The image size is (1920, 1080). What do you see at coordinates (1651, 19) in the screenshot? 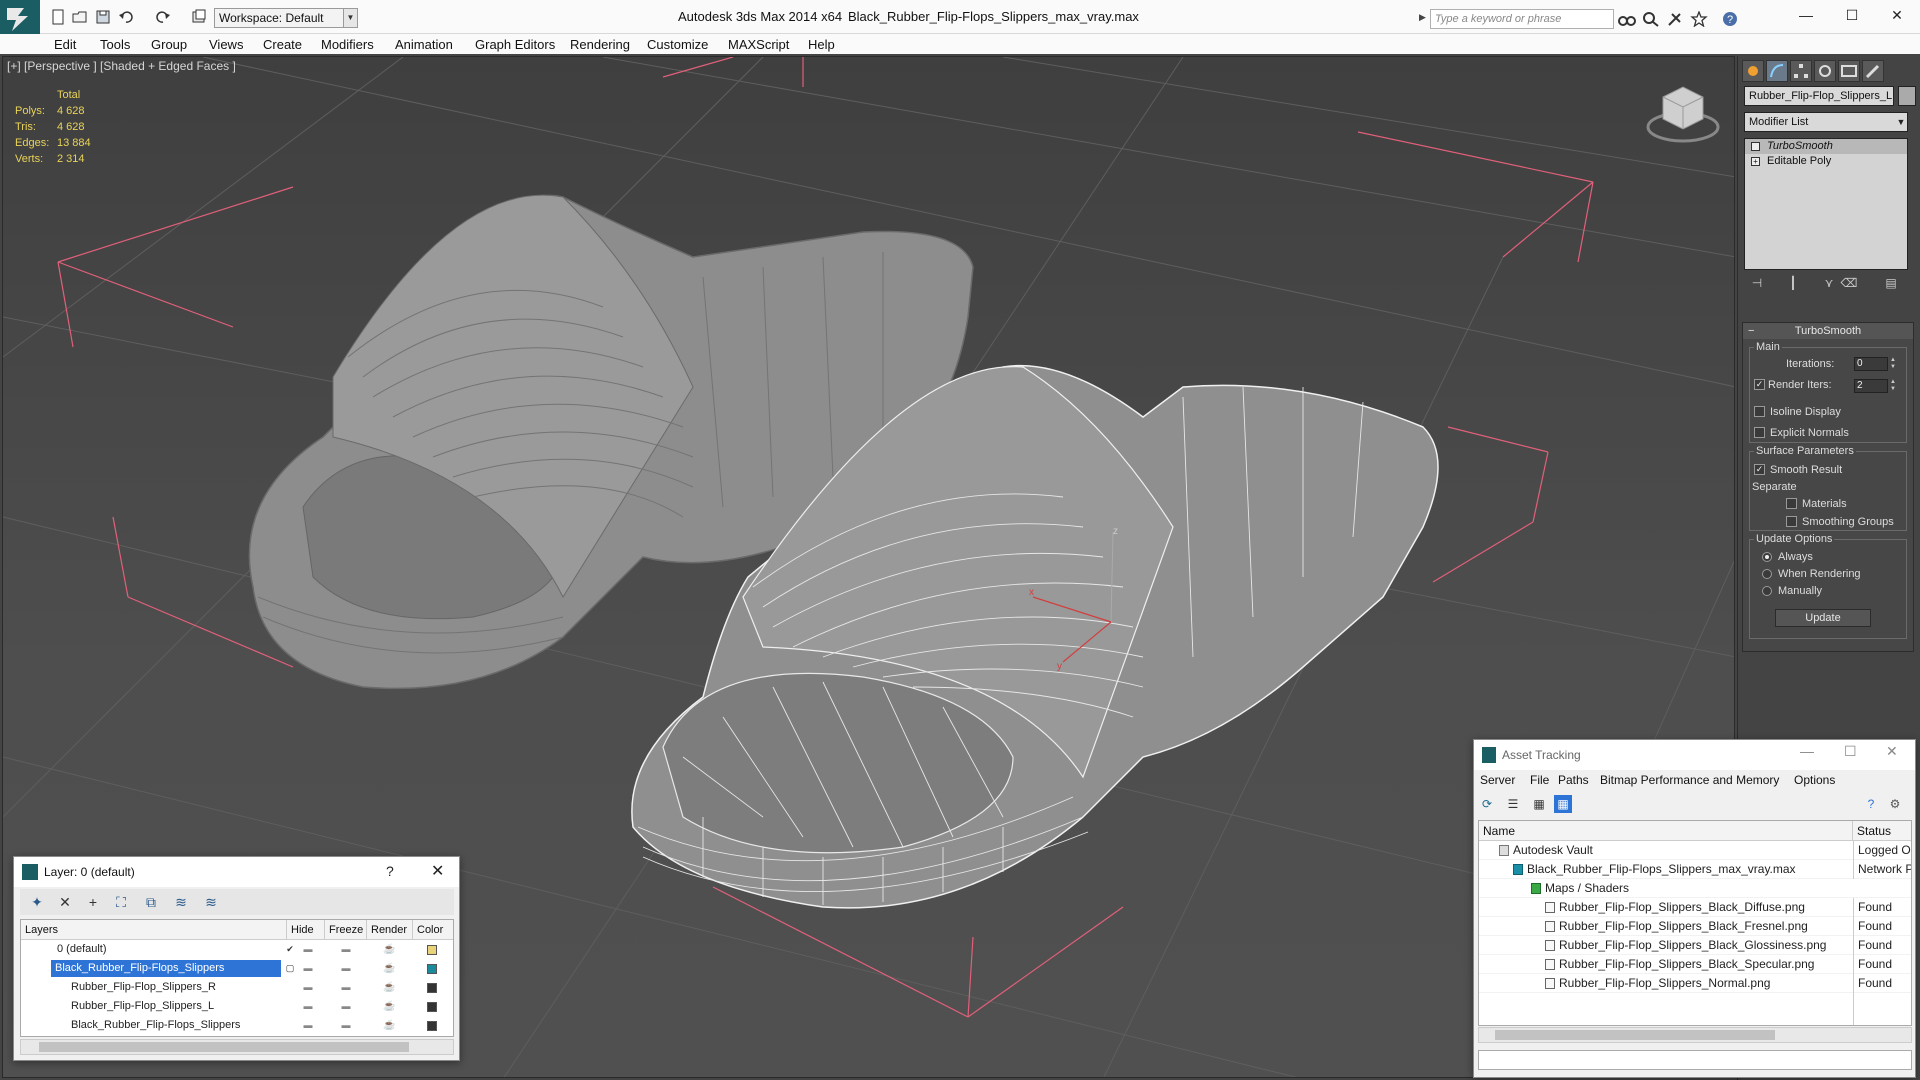
I see `subscription-icon` at bounding box center [1651, 19].